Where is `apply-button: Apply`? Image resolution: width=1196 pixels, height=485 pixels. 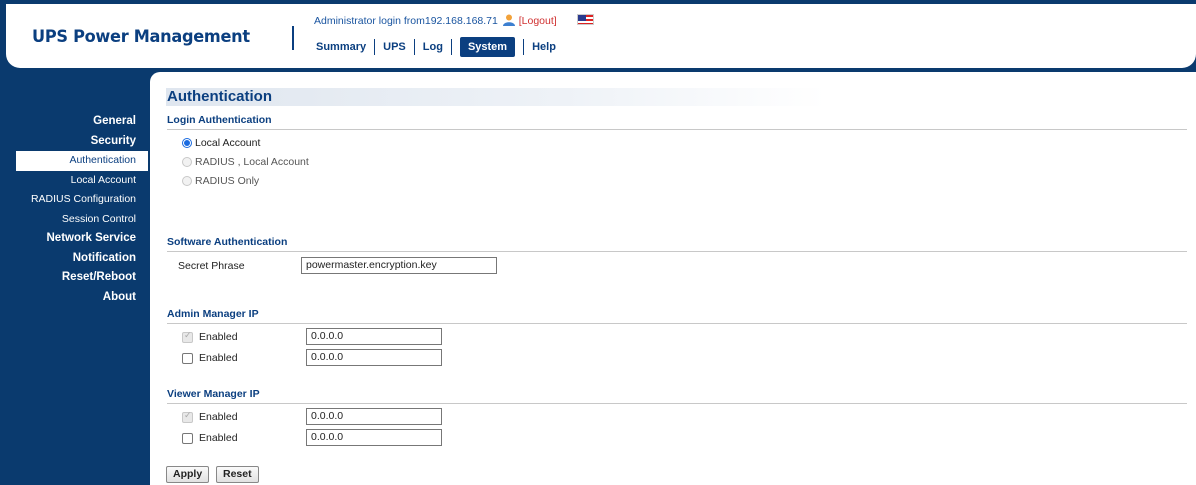 apply-button: Apply is located at coordinates (188, 474).